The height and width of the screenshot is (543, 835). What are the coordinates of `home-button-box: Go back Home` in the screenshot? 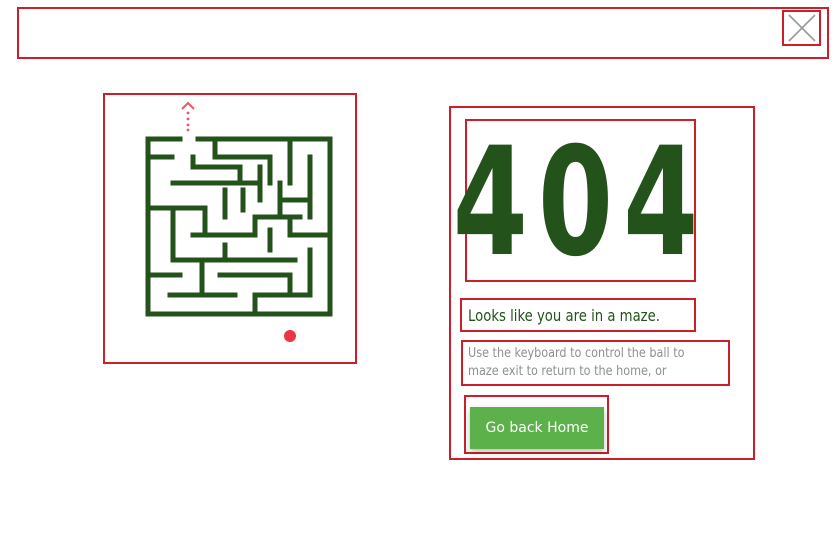 It's located at (536, 424).